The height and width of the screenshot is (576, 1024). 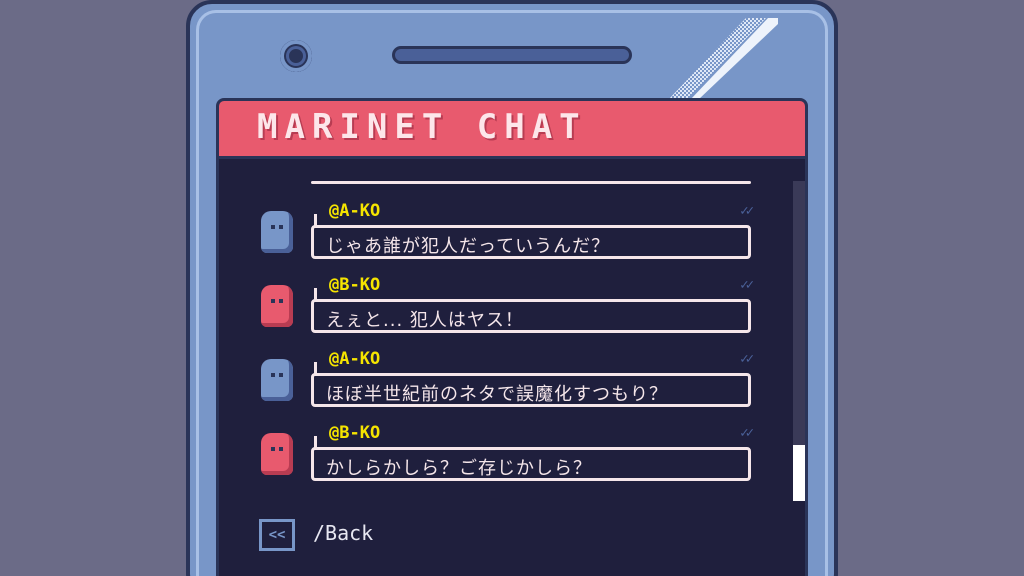 I want to click on back-button: <<, so click(x=277, y=535).